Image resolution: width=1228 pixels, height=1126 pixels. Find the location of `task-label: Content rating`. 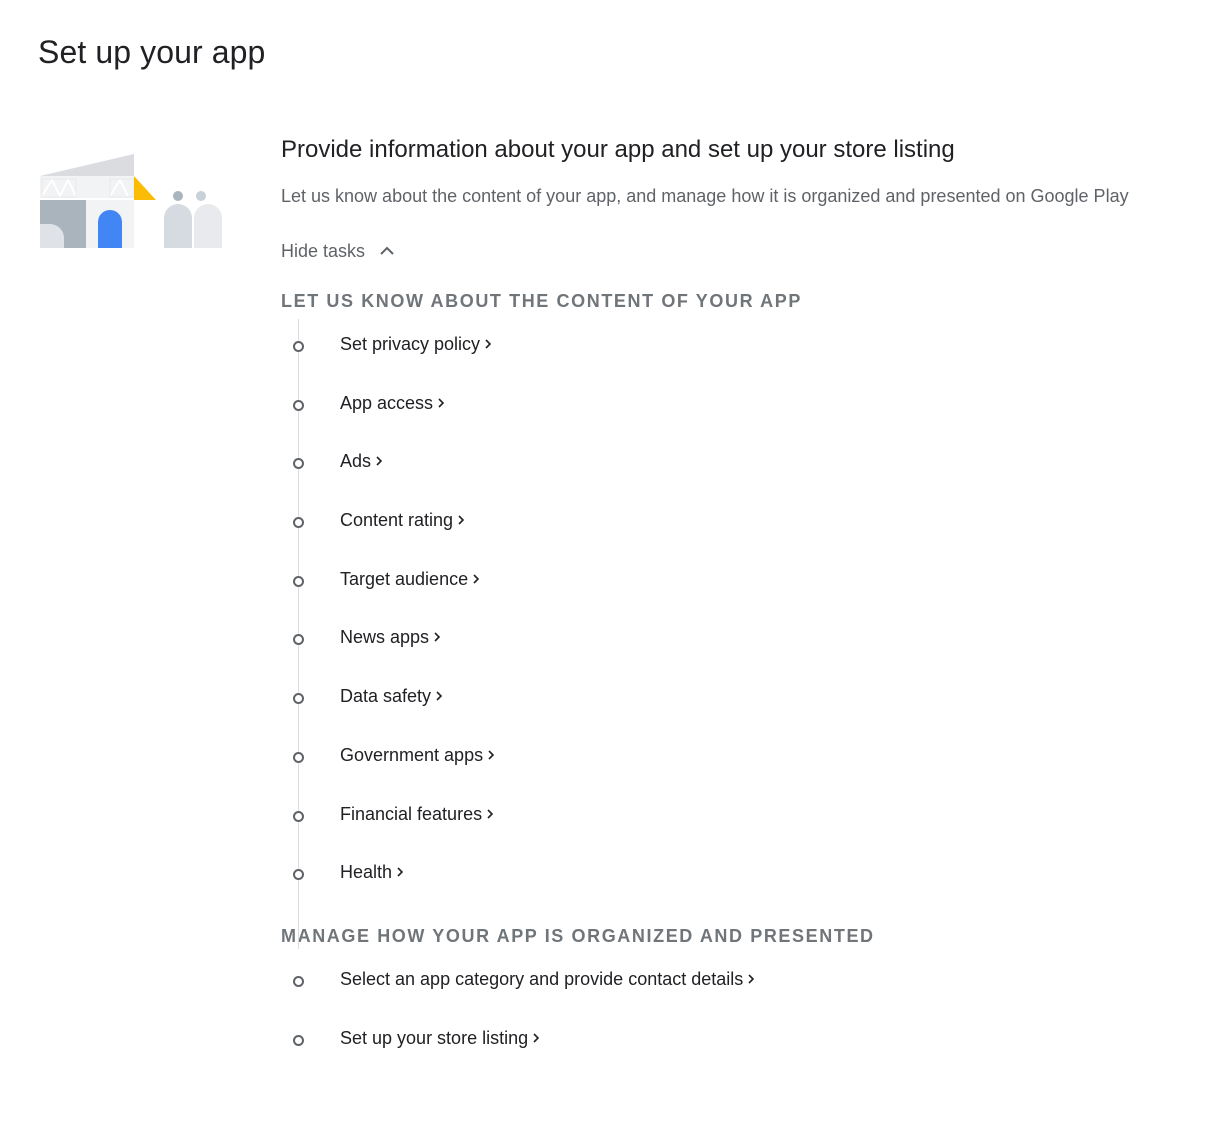

task-label: Content rating is located at coordinates (397, 520).